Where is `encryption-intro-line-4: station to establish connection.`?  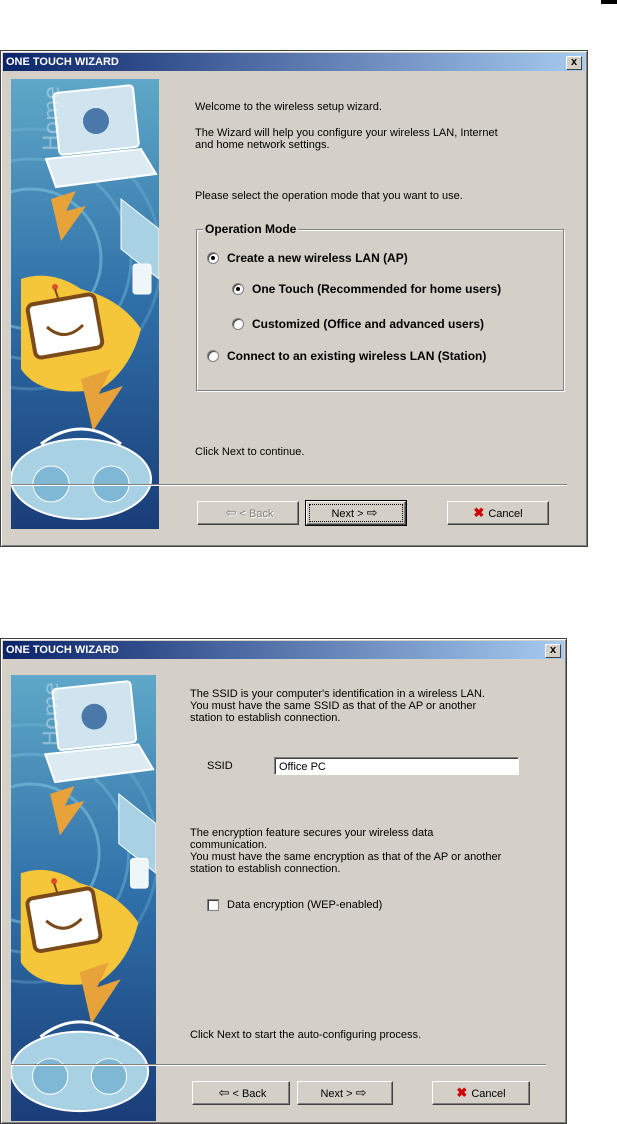 encryption-intro-line-4: station to establish connection. is located at coordinates (265, 869).